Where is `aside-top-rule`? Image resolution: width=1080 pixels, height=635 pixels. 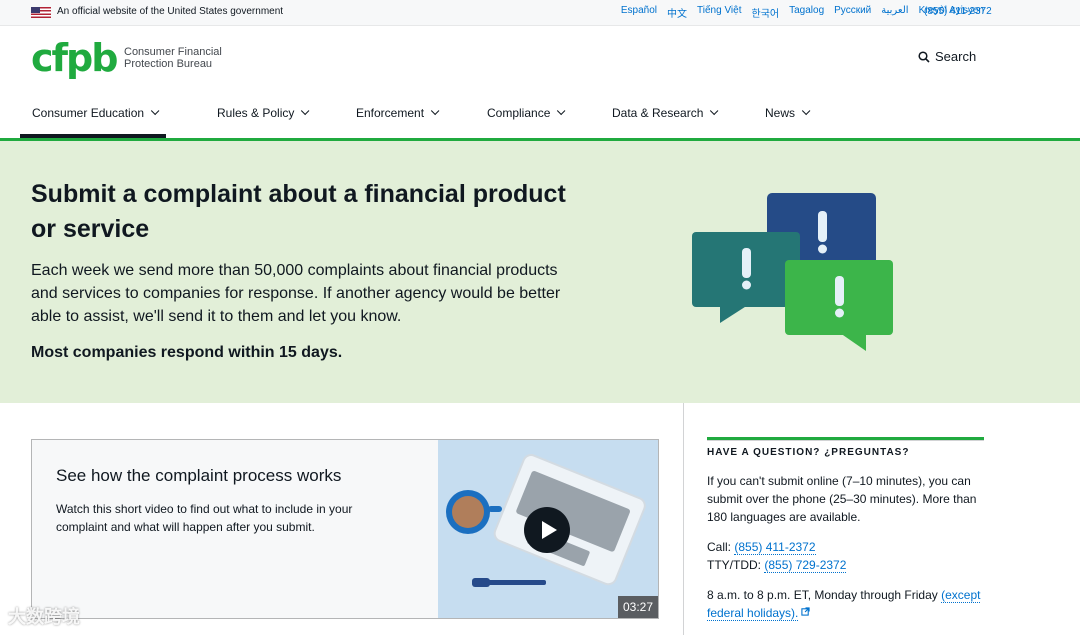
aside-top-rule is located at coordinates (845, 439).